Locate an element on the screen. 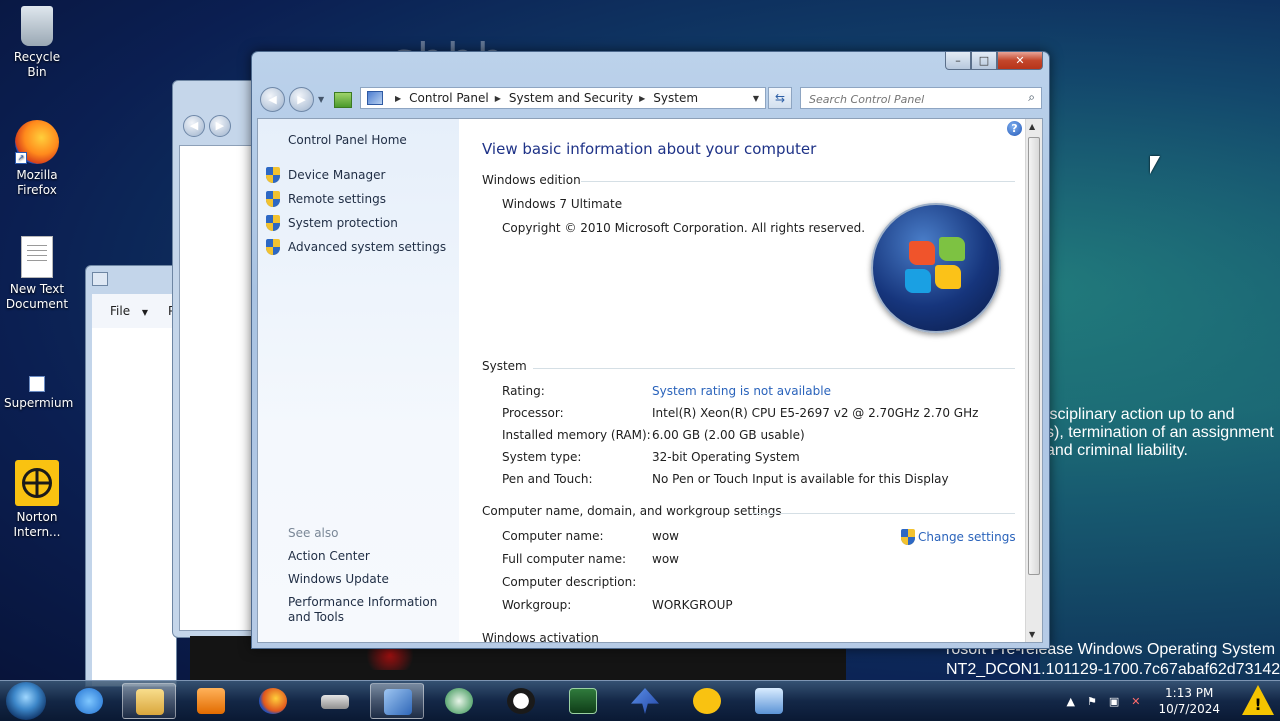 This screenshot has width=1280, height=721. taskbar-media-player is located at coordinates (211, 701).